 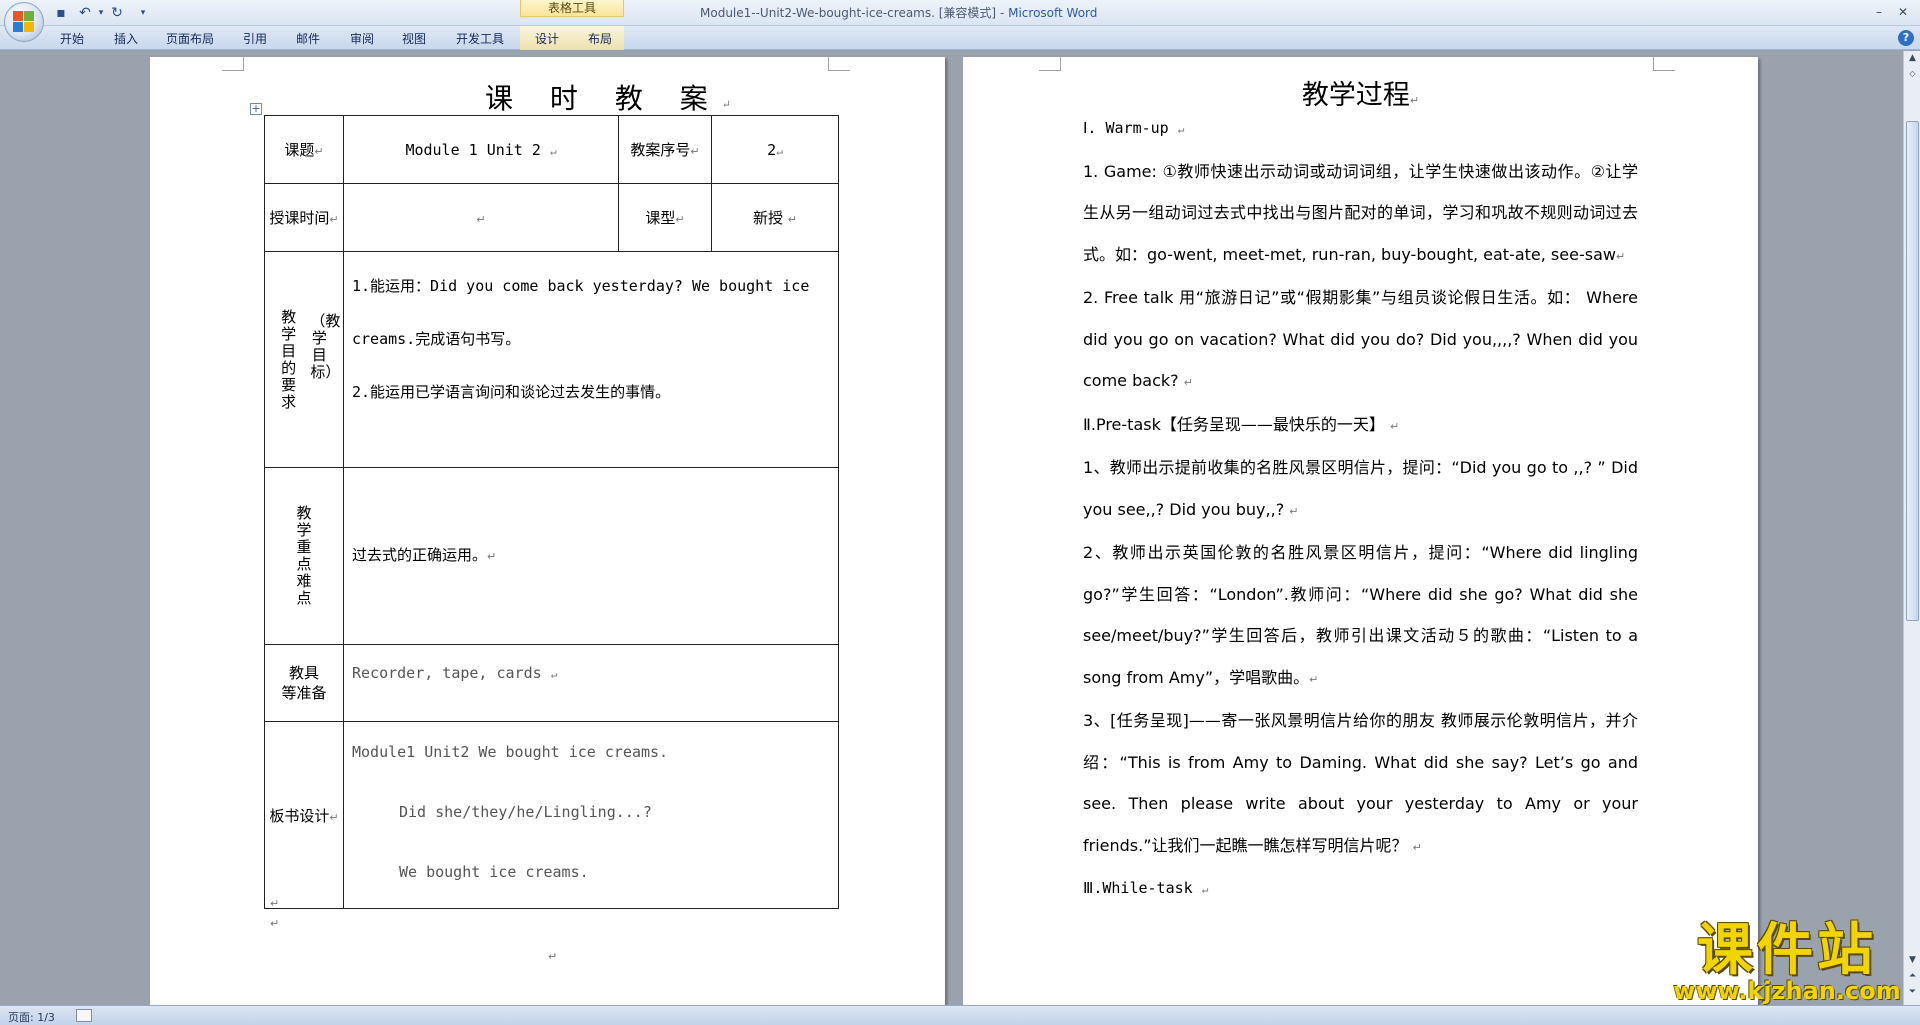 What do you see at coordinates (1912, 76) in the screenshot?
I see `ruler-toggle-icon: ◇` at bounding box center [1912, 76].